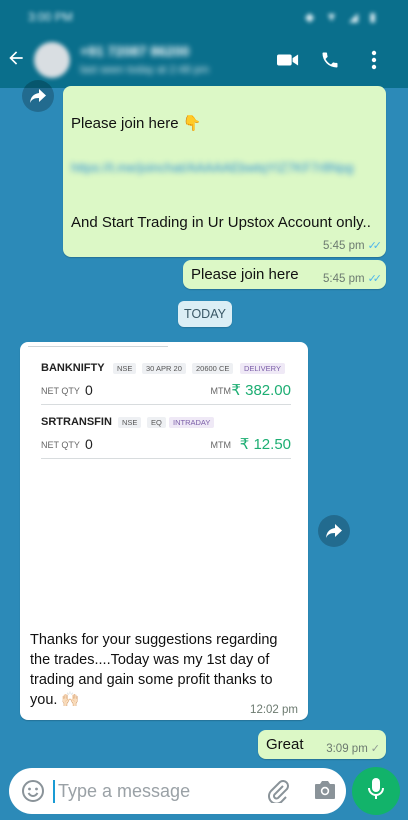 The height and width of the screenshot is (820, 408). I want to click on position-symbol: SRTRANSFIN, so click(76, 422).